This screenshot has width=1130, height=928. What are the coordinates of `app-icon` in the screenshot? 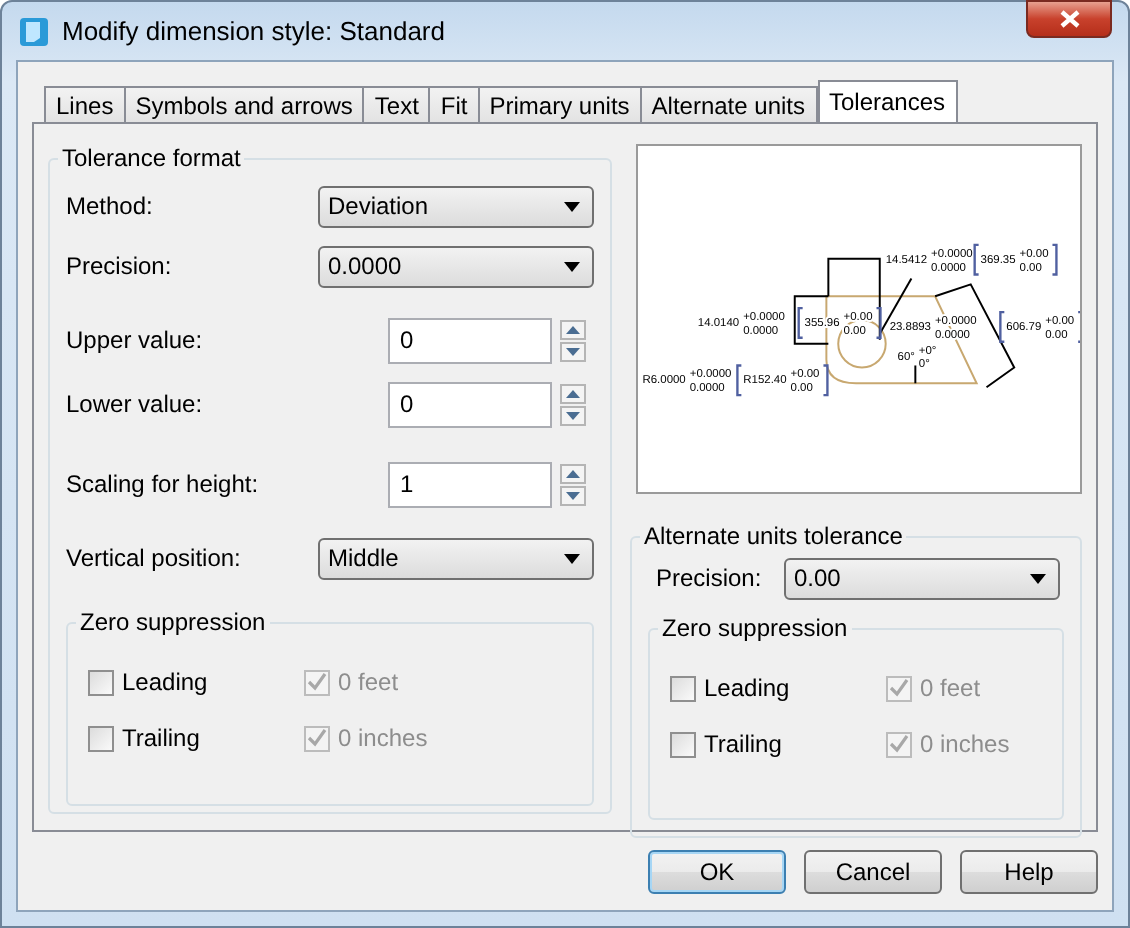 It's located at (34, 31).